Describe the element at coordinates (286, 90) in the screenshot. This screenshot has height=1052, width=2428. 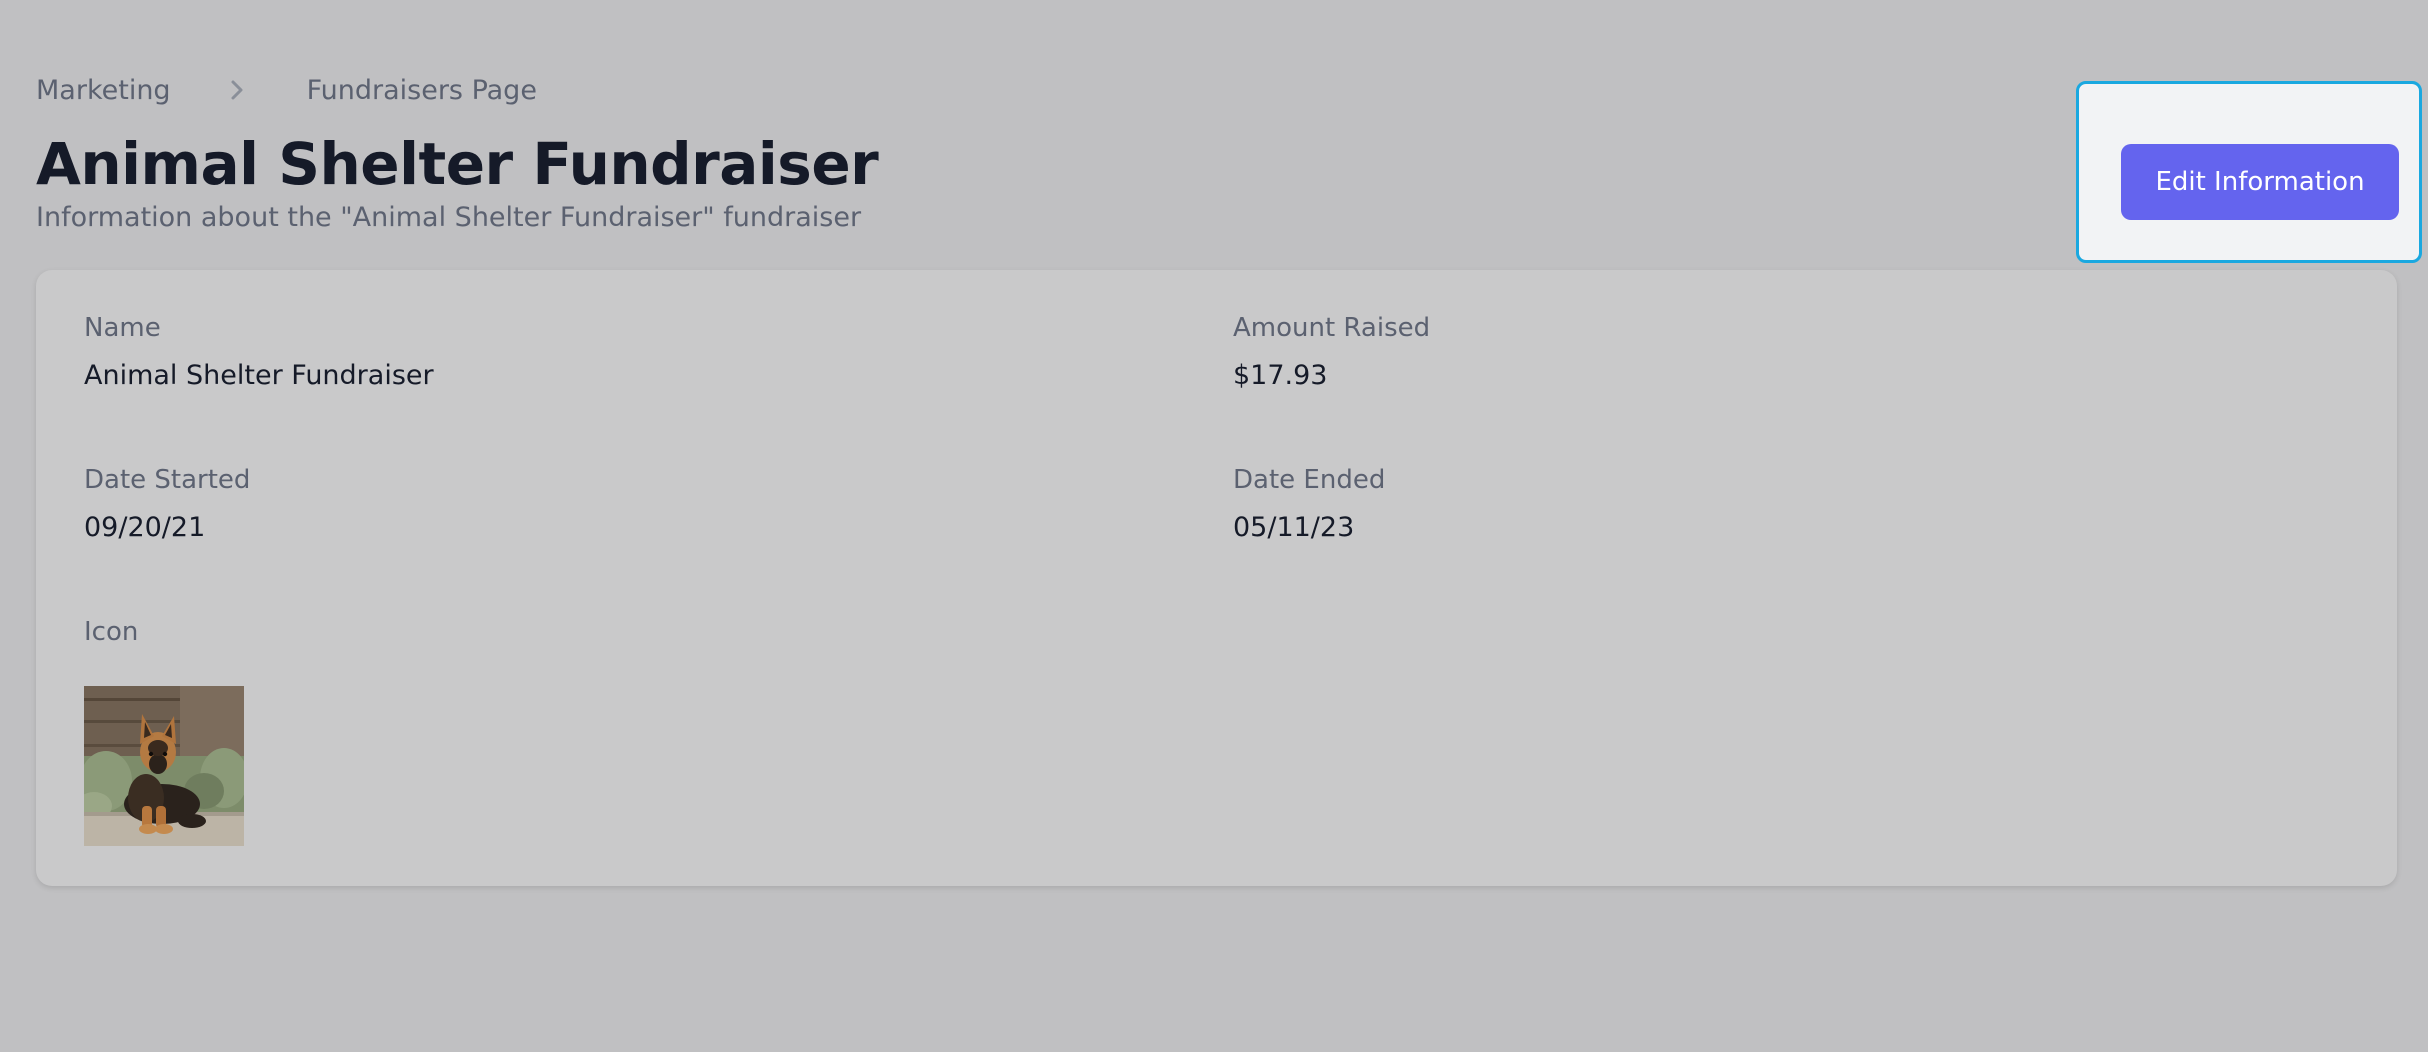
I see `breadcrumb: Marketing Fundraisers Page` at that location.